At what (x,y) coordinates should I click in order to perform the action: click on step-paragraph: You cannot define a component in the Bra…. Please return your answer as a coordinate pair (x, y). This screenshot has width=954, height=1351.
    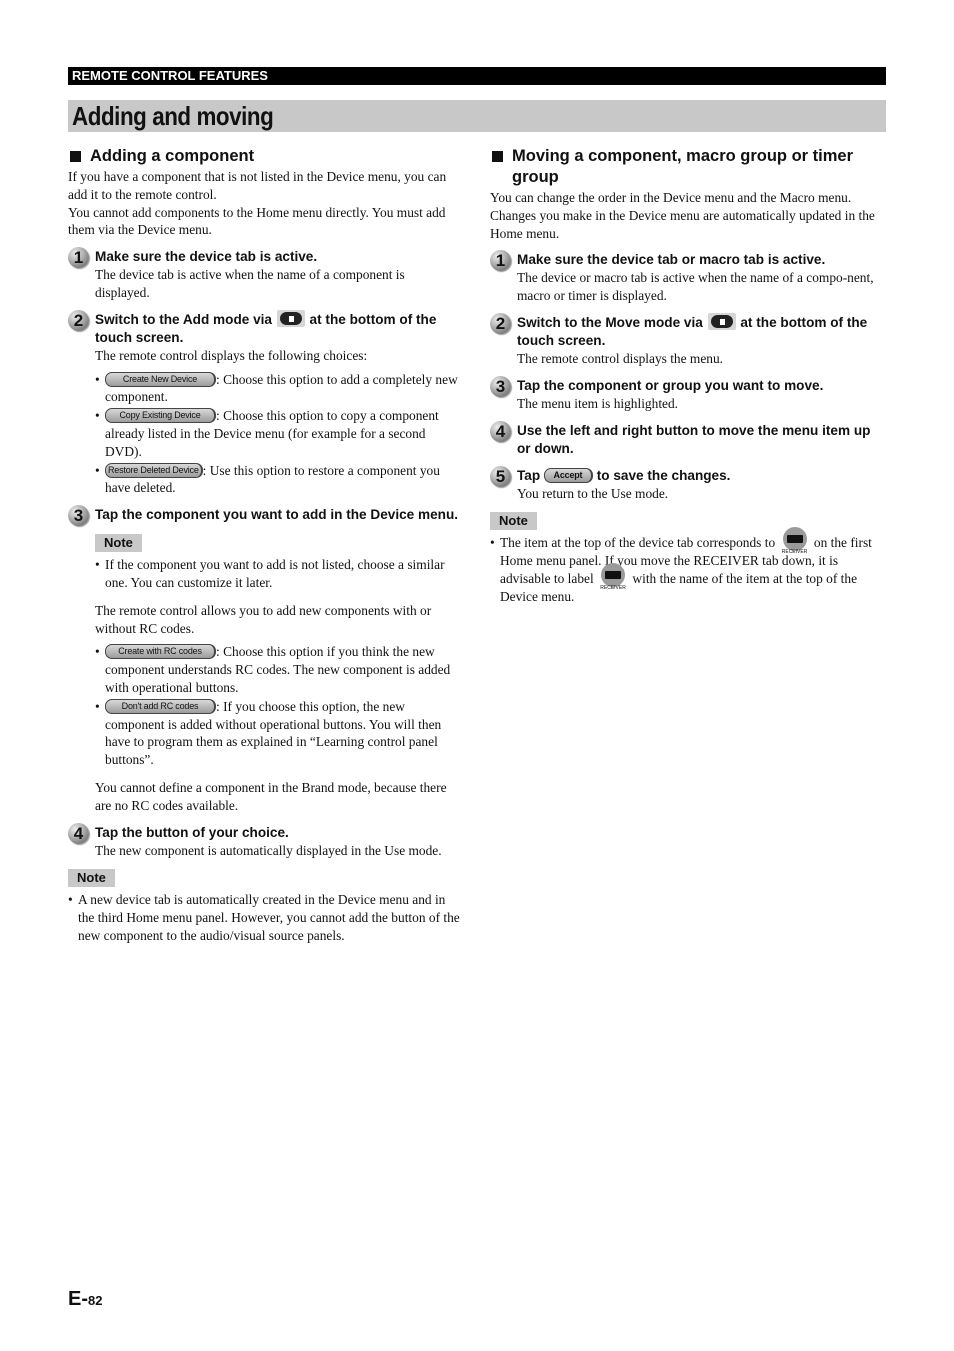
    Looking at the image, I should click on (271, 796).